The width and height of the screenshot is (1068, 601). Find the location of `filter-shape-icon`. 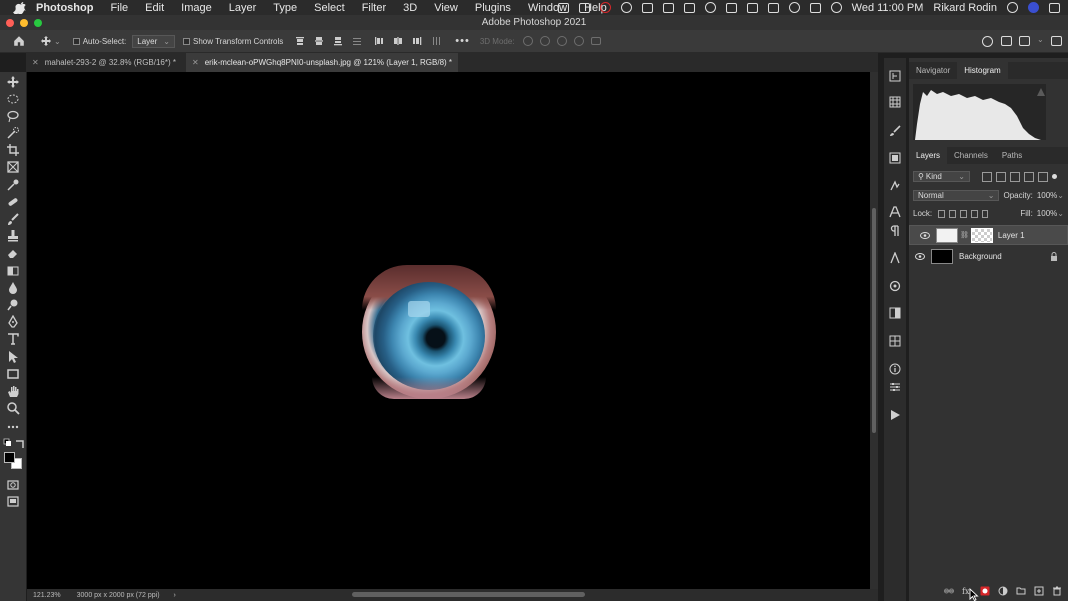

filter-shape-icon is located at coordinates (1029, 176).